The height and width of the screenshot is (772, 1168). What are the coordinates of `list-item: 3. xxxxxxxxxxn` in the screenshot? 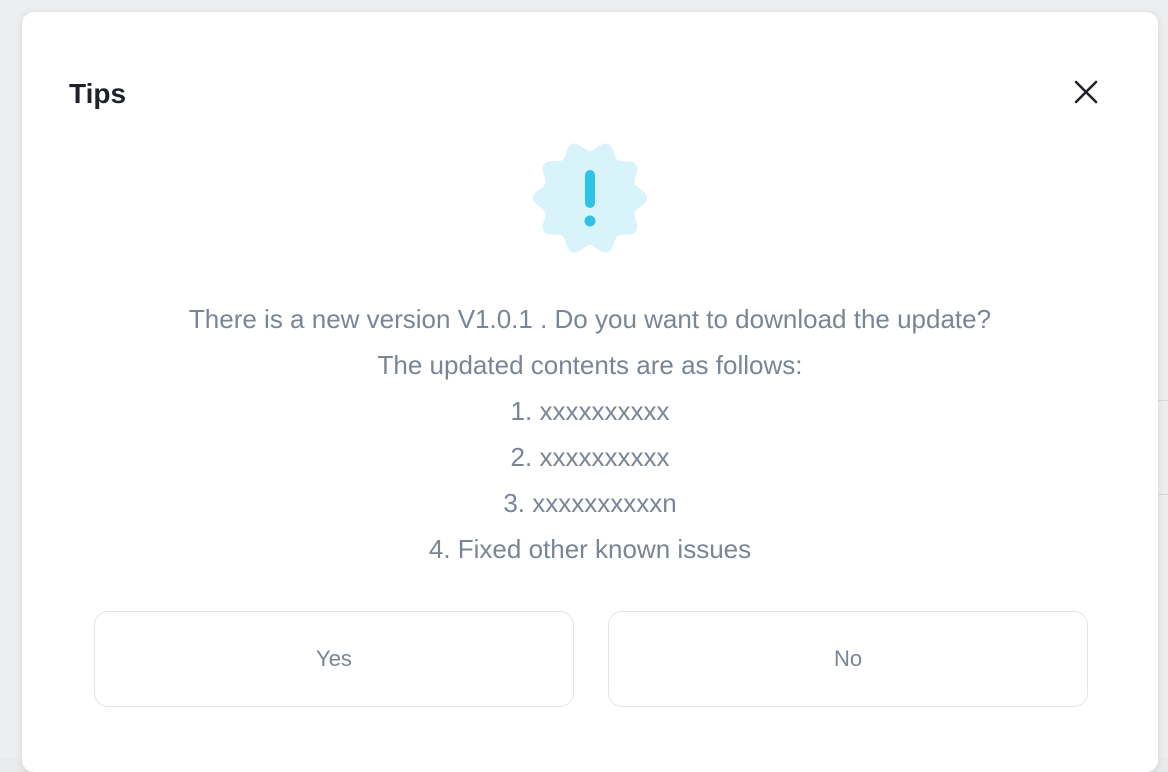 It's located at (590, 503).